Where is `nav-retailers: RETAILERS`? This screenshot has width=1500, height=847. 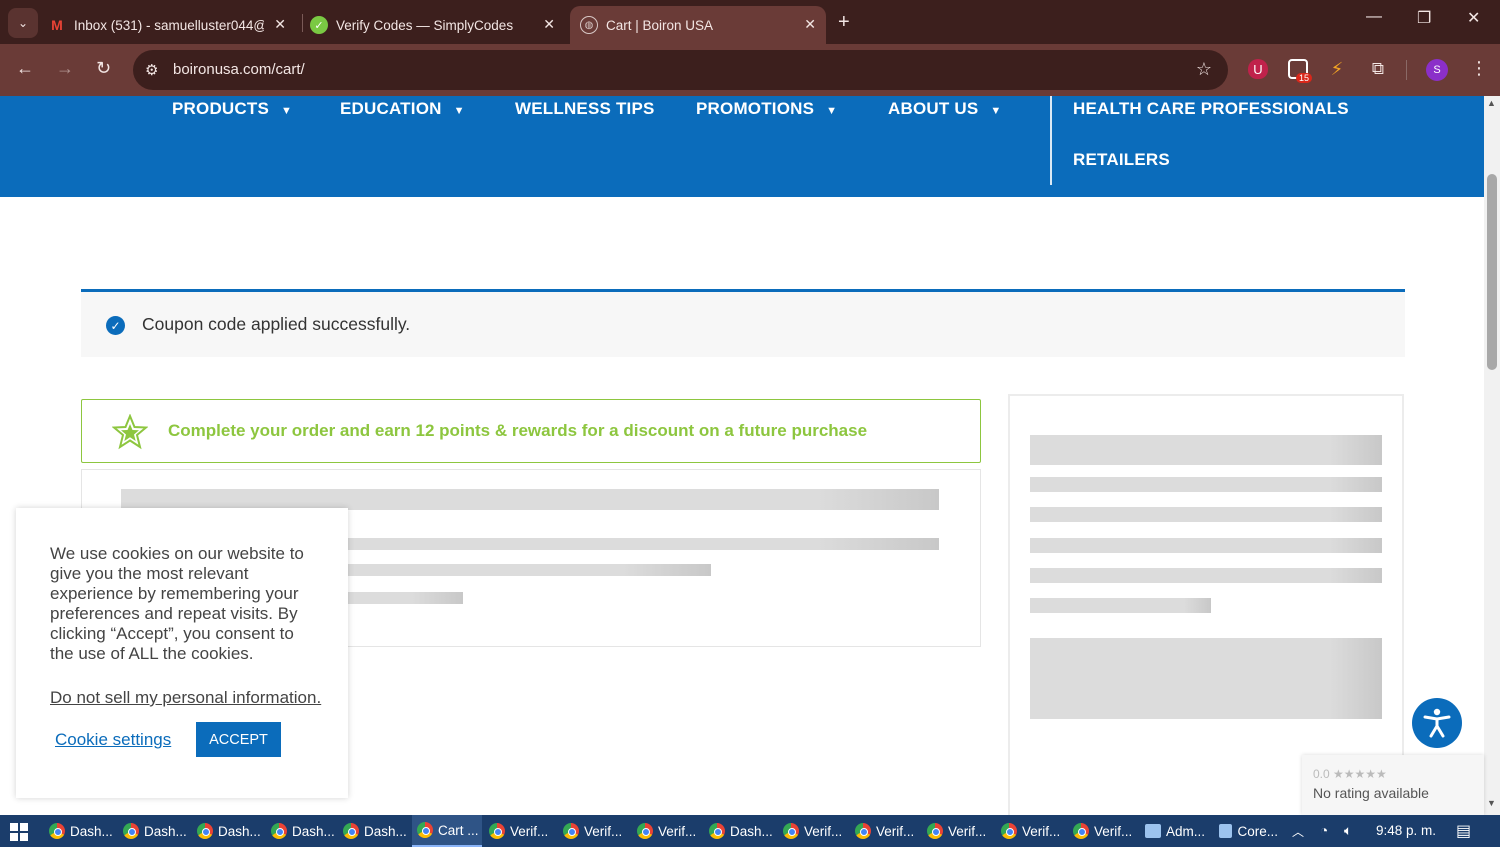 nav-retailers: RETAILERS is located at coordinates (1121, 160).